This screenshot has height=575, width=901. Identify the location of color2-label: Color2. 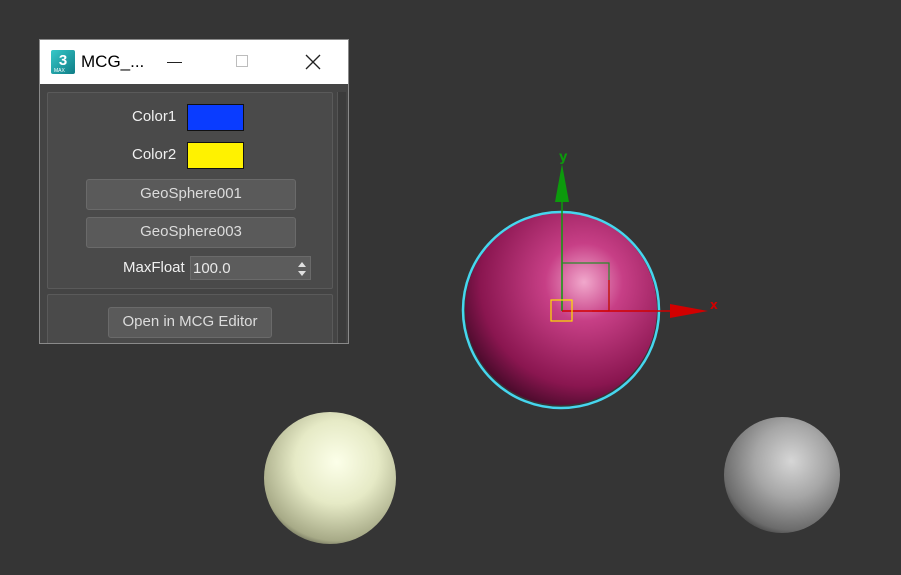
(154, 154).